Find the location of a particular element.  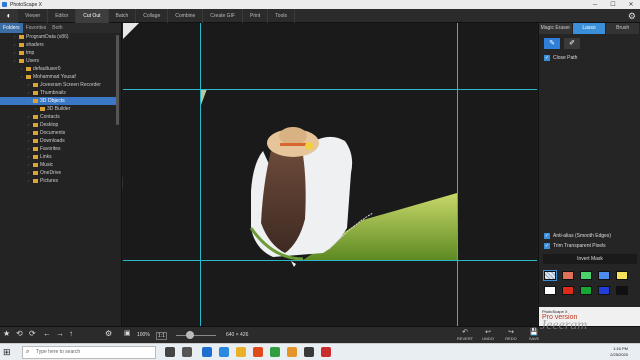

folder-tree-item: › Favorites is located at coordinates (58, 149).